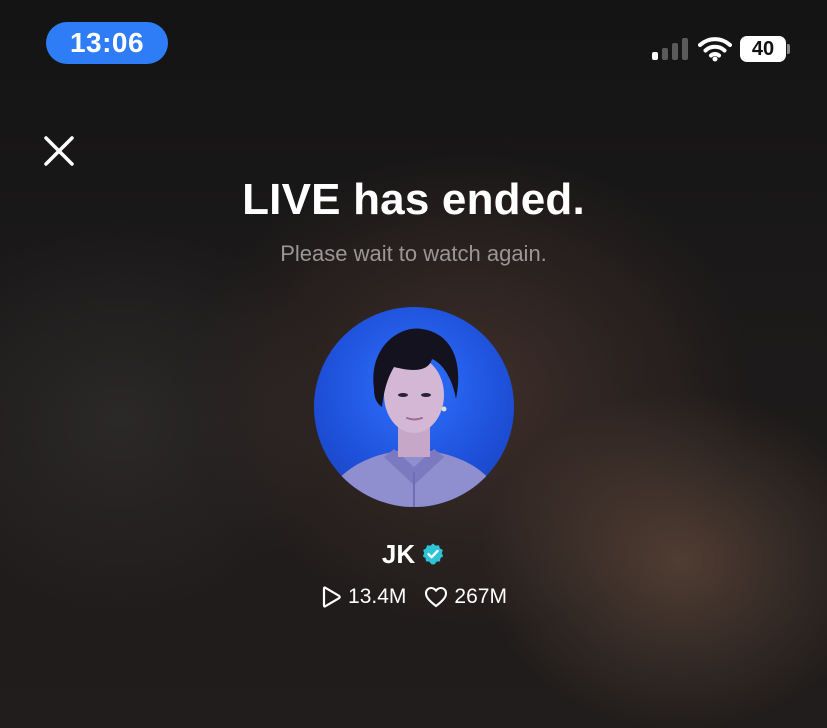 The width and height of the screenshot is (827, 728). I want to click on avatar, so click(414, 407).